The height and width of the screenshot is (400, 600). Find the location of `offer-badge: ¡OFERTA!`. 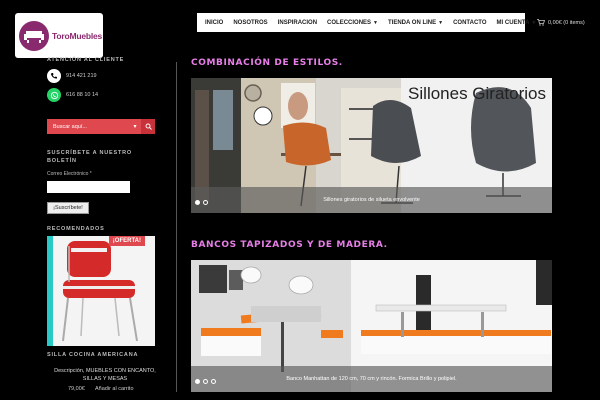

offer-badge: ¡OFERTA! is located at coordinates (126, 241).